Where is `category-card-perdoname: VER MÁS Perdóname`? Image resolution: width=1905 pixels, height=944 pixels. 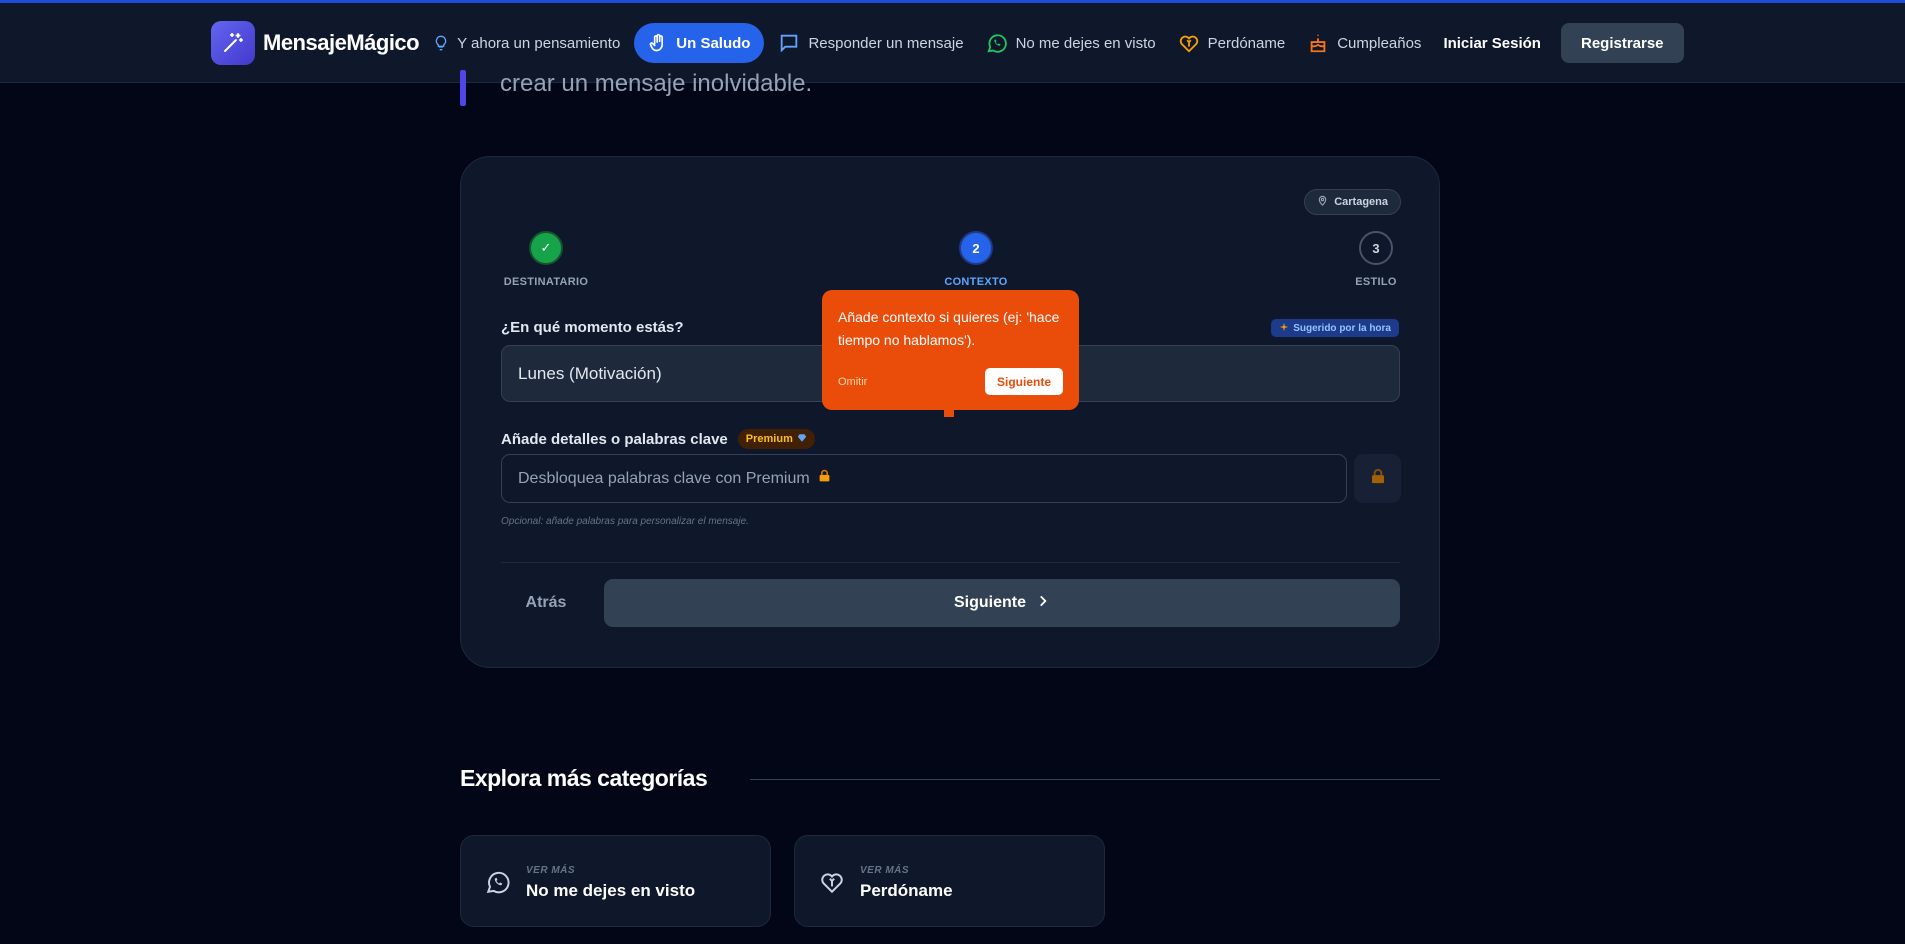 category-card-perdoname: VER MÁS Perdóname is located at coordinates (949, 881).